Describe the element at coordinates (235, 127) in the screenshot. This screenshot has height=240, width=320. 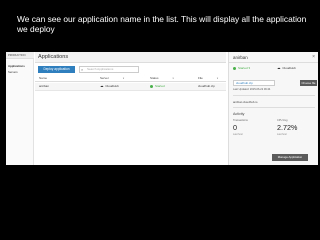
I see `transactions-value: 0` at that location.